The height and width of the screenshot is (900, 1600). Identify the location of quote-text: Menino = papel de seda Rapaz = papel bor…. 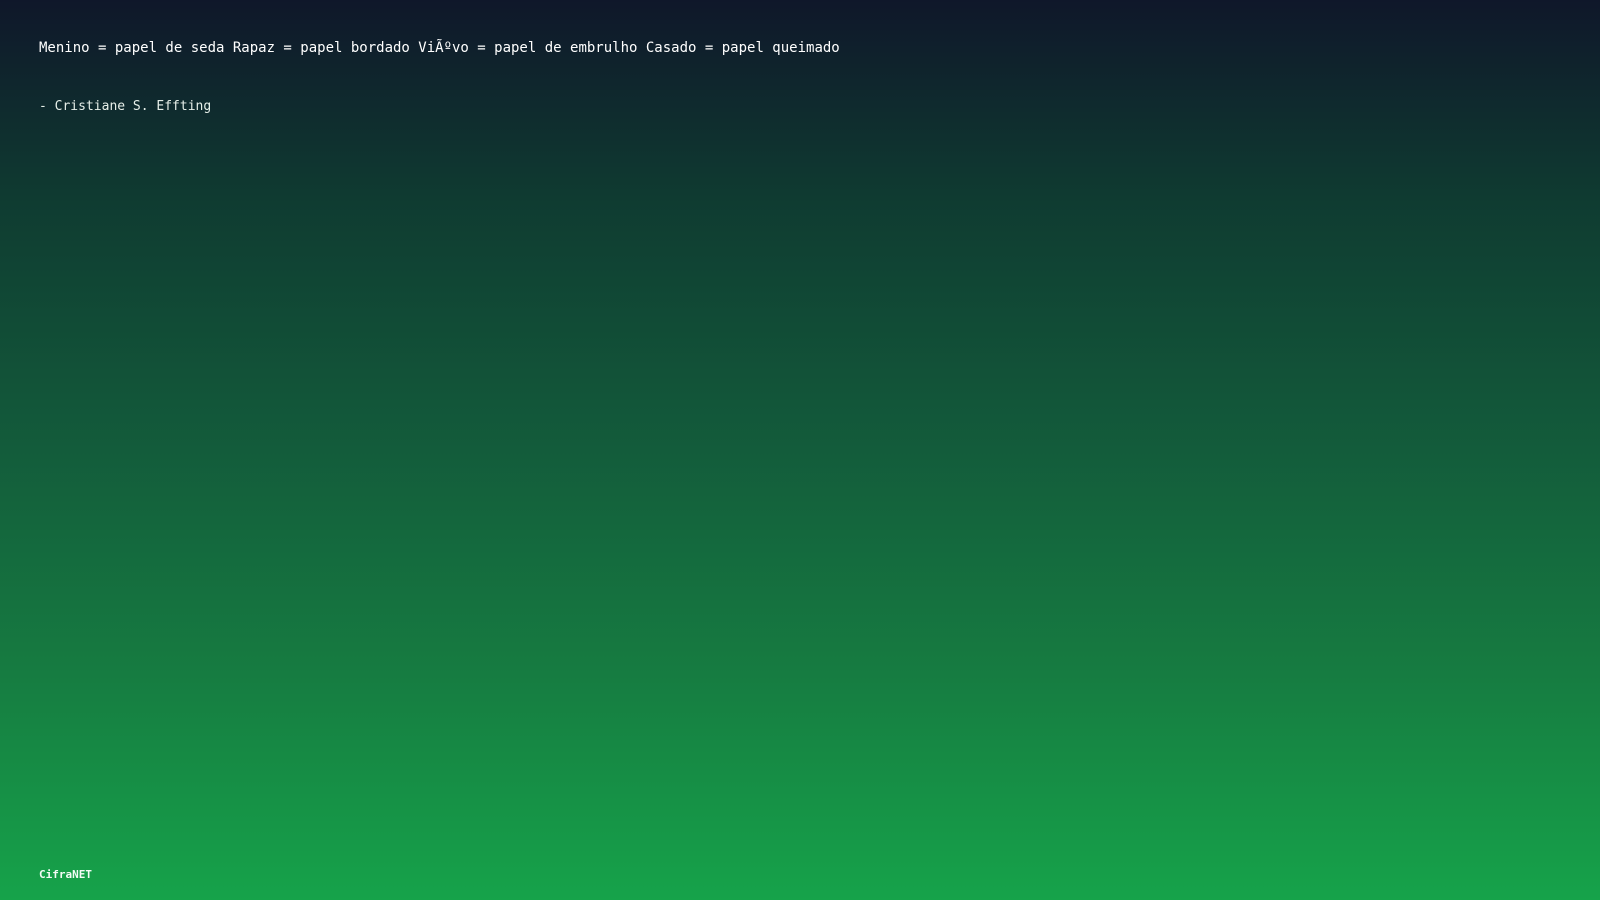
(439, 48).